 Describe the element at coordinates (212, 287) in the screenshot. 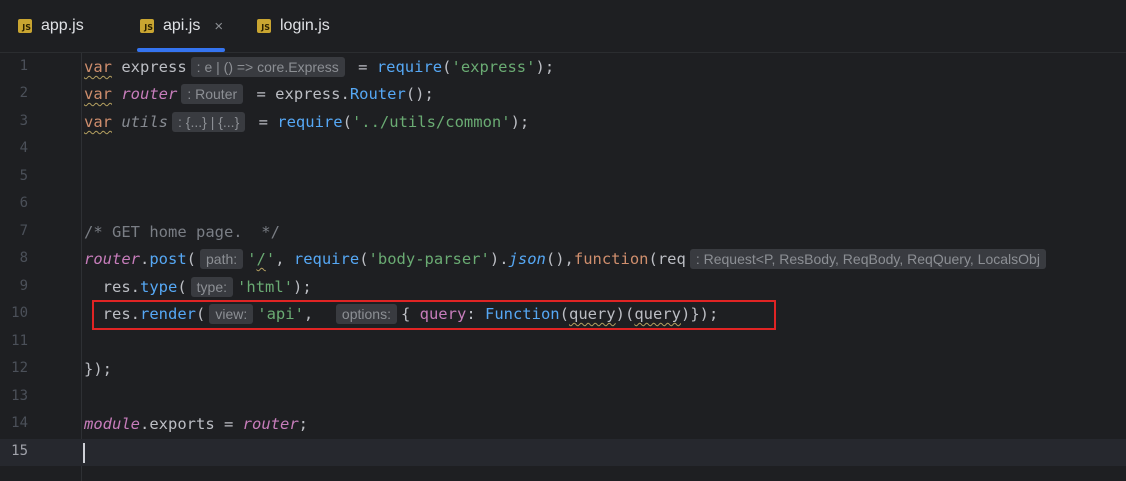

I see `inlay-parameter-hint: type:` at that location.